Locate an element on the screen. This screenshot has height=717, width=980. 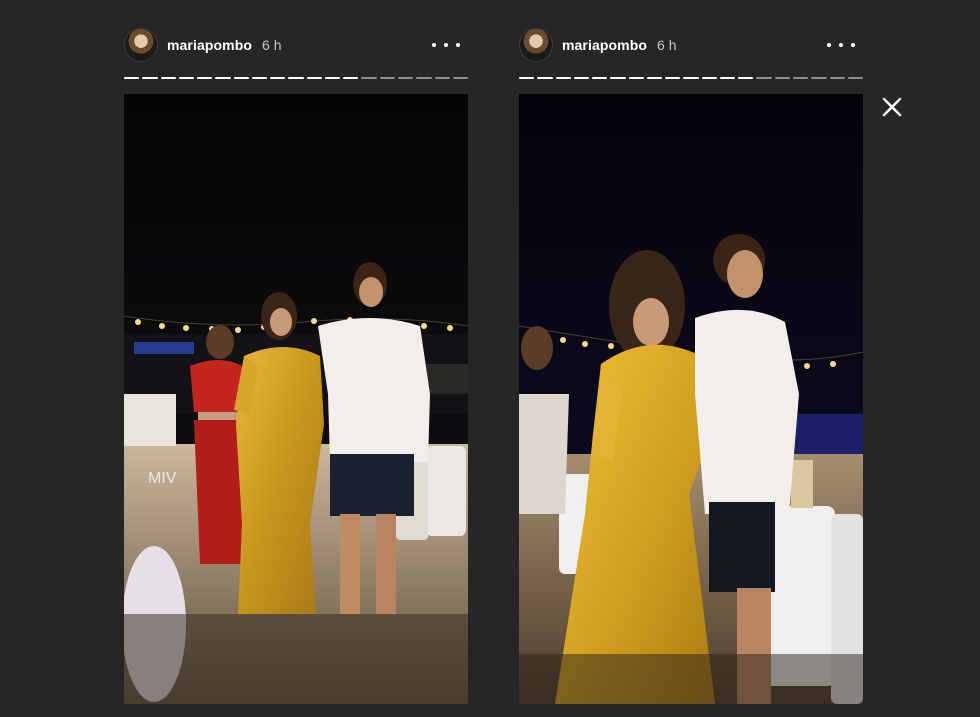
media-sign-text: MIV is located at coordinates (162, 478).